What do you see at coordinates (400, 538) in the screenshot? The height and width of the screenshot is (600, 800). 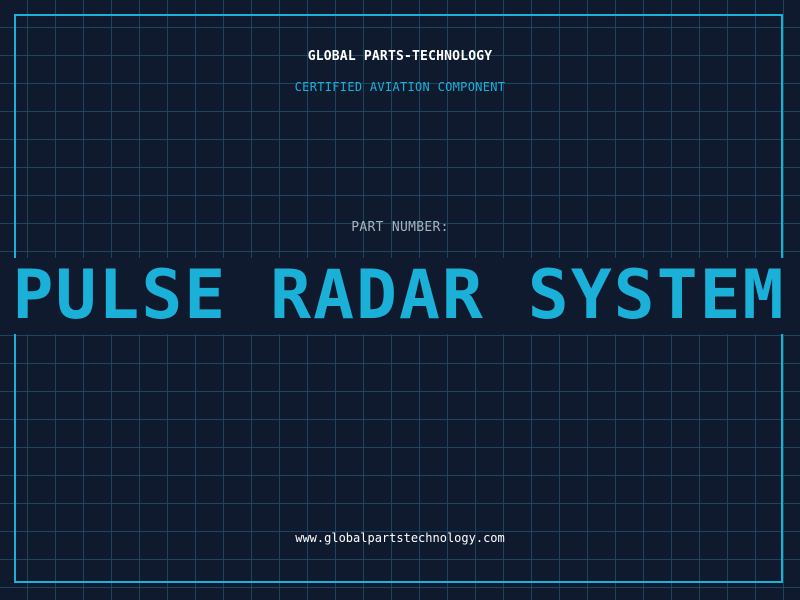 I see `website-link: www.globalpartstechnology.com` at bounding box center [400, 538].